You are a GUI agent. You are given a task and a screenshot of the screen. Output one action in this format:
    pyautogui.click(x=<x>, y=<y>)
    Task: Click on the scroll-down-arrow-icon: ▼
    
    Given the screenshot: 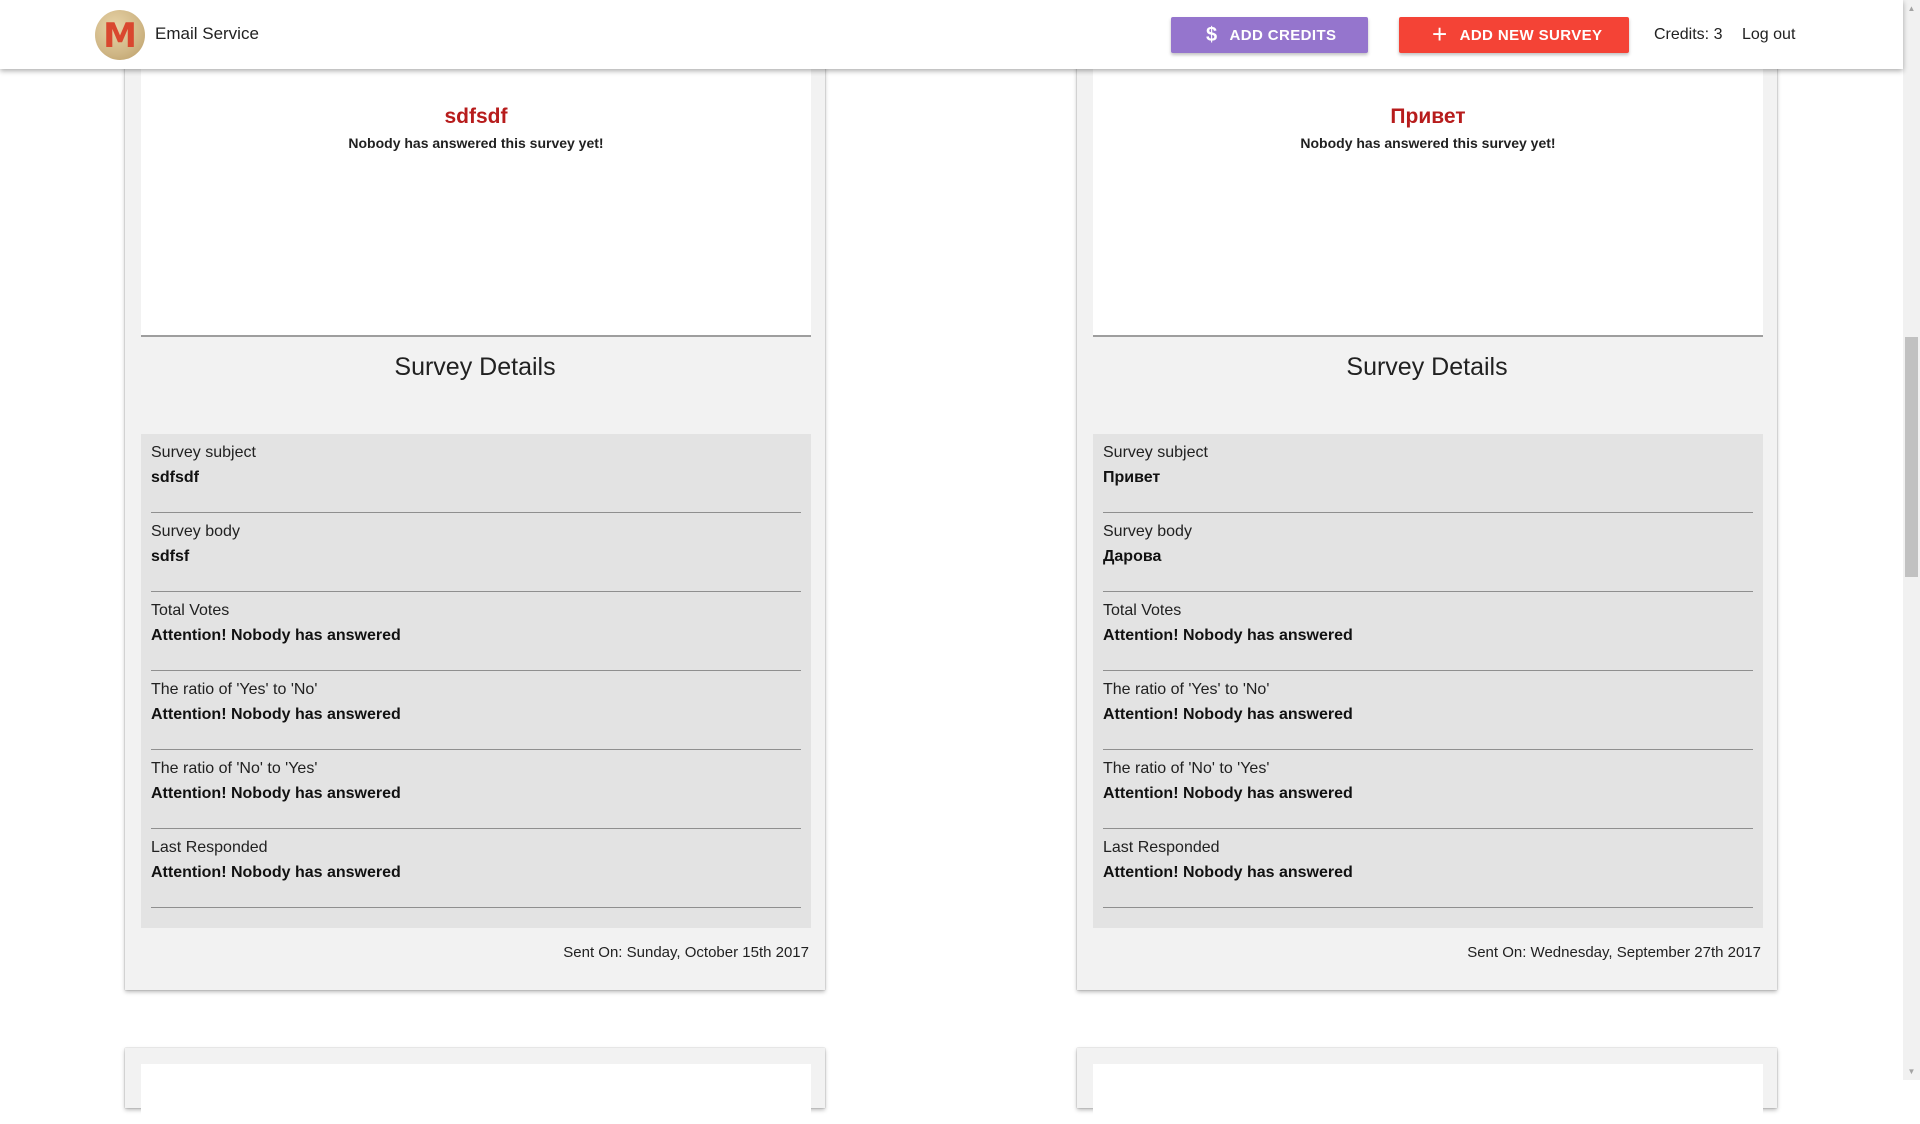 What is the action you would take?
    pyautogui.click(x=1911, y=1071)
    